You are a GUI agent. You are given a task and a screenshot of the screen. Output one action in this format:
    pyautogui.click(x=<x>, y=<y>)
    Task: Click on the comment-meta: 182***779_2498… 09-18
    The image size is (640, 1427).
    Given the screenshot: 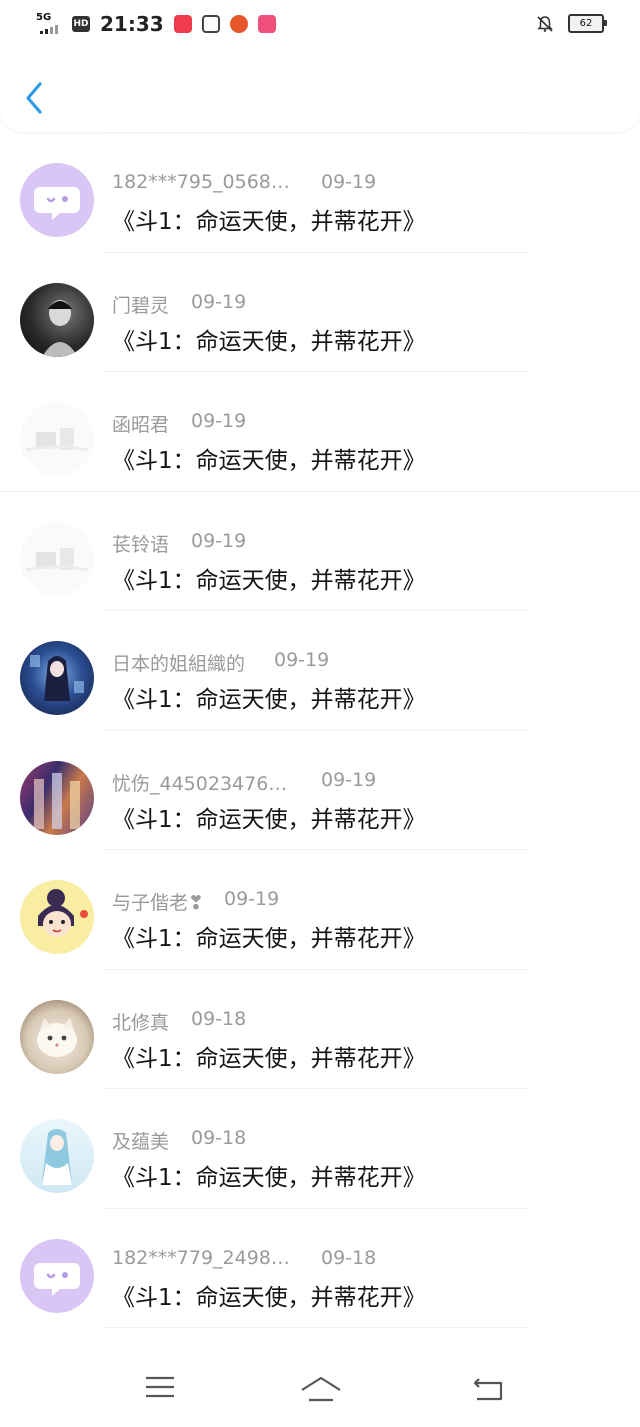 What is the action you would take?
    pyautogui.click(x=244, y=1258)
    